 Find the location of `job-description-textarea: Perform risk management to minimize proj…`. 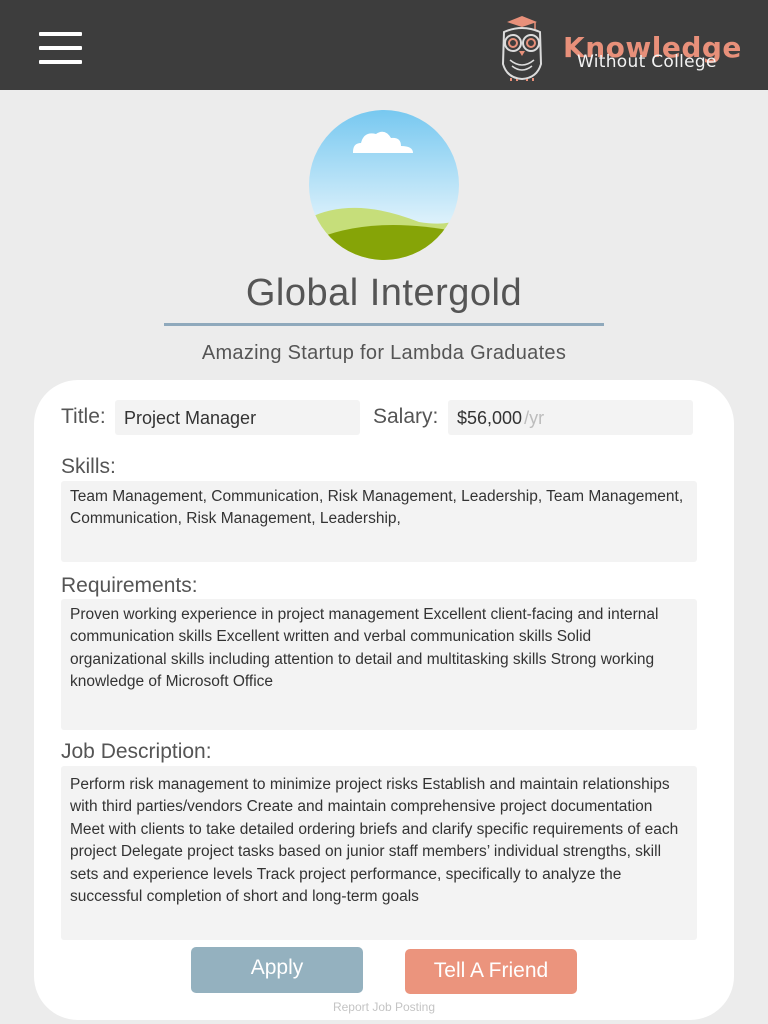

job-description-textarea: Perform risk management to minimize proj… is located at coordinates (379, 853).